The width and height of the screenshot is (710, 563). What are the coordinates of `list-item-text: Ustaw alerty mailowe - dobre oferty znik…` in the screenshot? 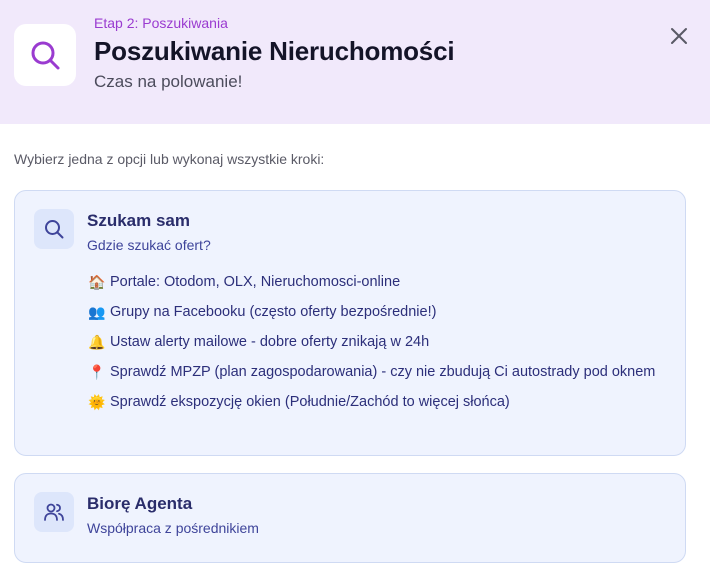 It's located at (270, 342).